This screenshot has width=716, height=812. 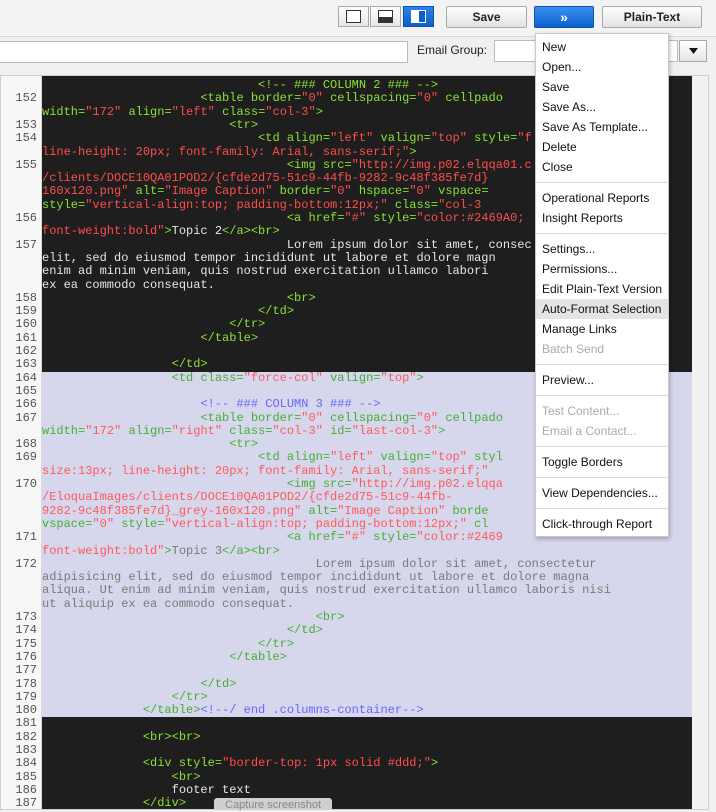 I want to click on code-line: <!-- ### COLUMN 2 ### -->, so click(x=240, y=85).